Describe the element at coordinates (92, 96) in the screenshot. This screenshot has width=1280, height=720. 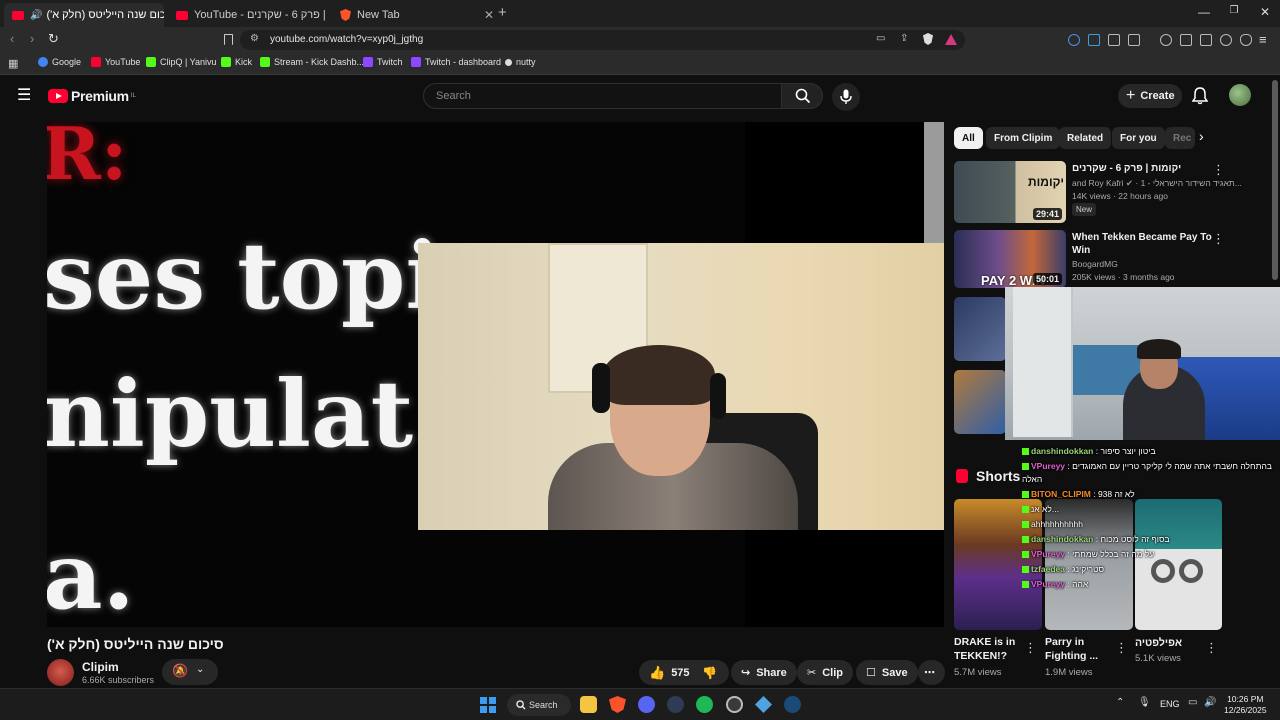
I see `youtube-premium-logo: Premium IL` at that location.